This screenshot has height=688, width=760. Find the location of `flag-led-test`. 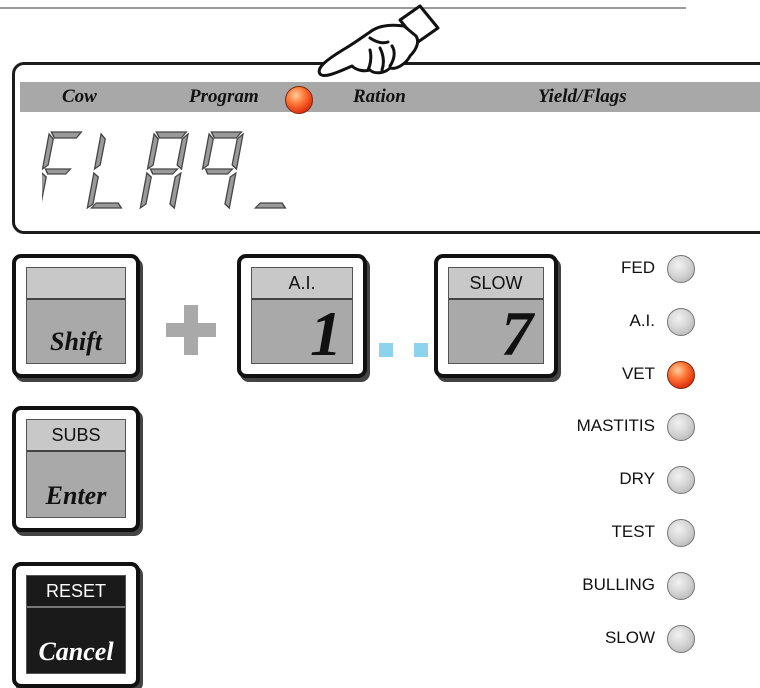

flag-led-test is located at coordinates (681, 533).